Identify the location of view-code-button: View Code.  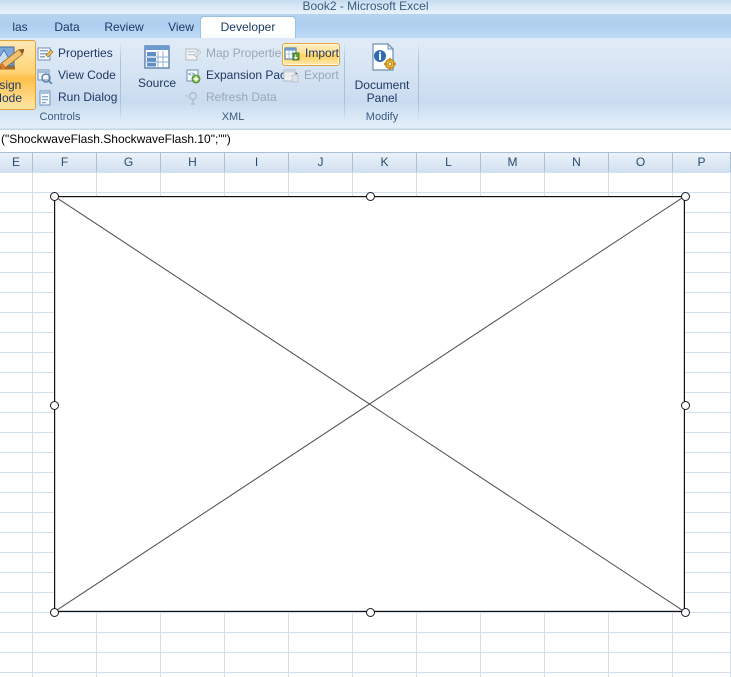
(76, 75).